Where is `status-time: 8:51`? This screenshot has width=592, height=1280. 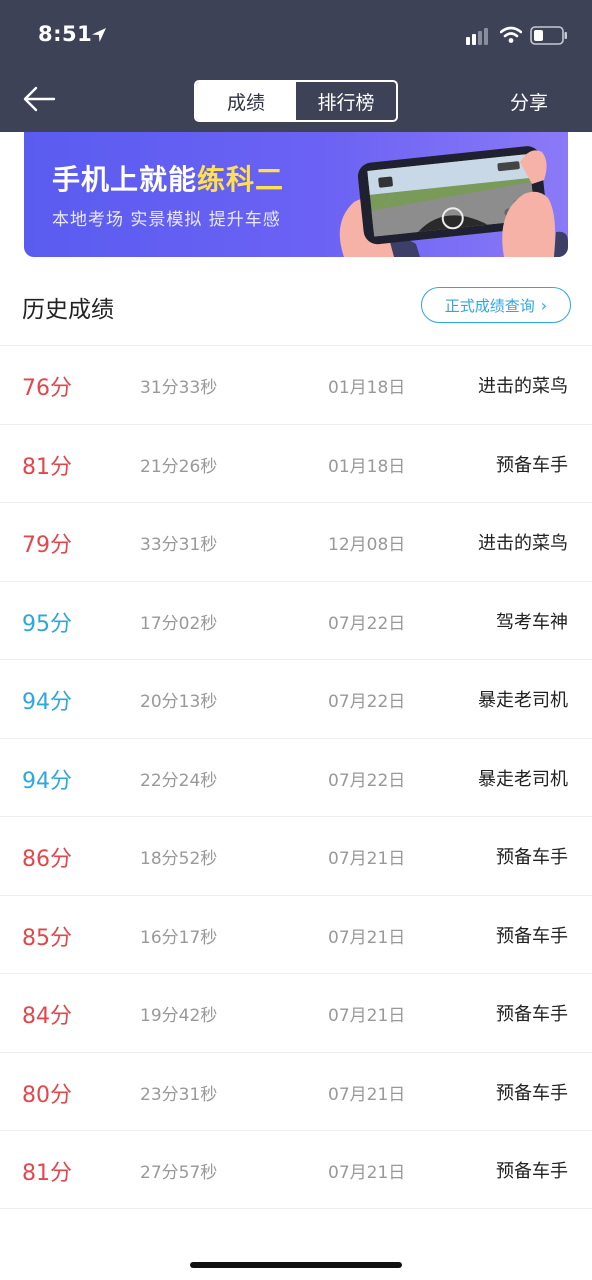
status-time: 8:51 is located at coordinates (65, 34).